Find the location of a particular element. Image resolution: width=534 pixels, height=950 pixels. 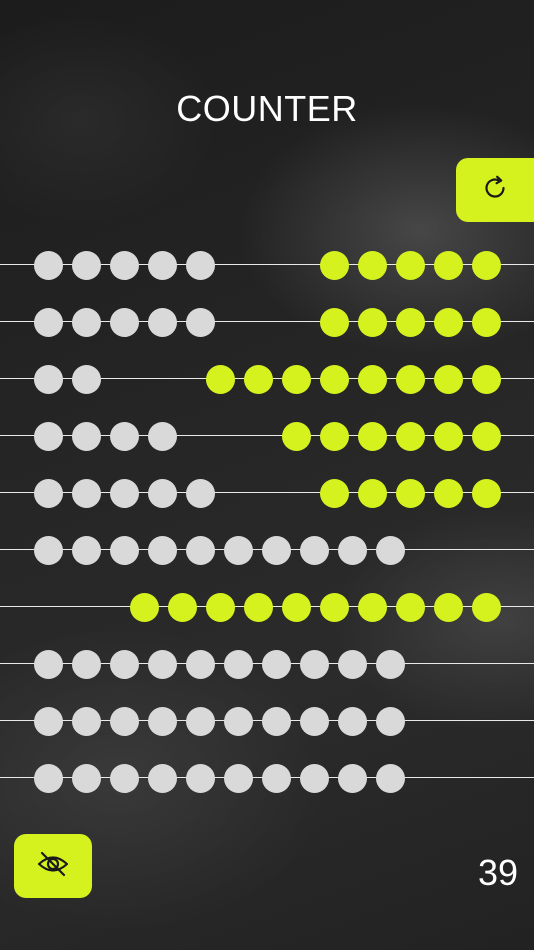

reset-button is located at coordinates (495, 190).